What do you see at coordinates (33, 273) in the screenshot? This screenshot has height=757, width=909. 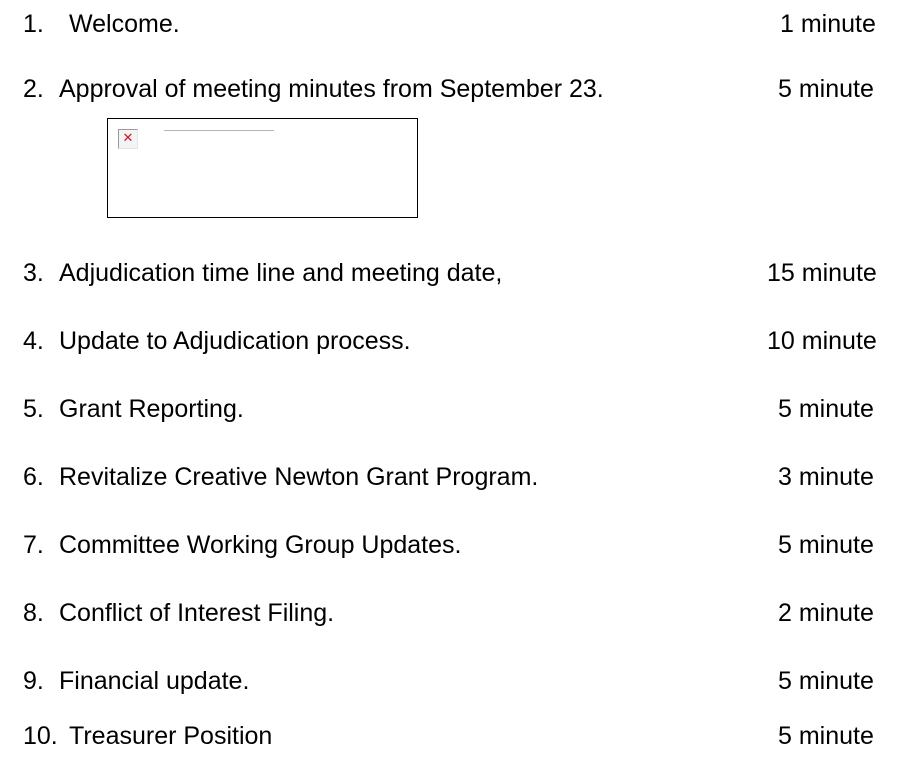 I see `item-number: 3.` at bounding box center [33, 273].